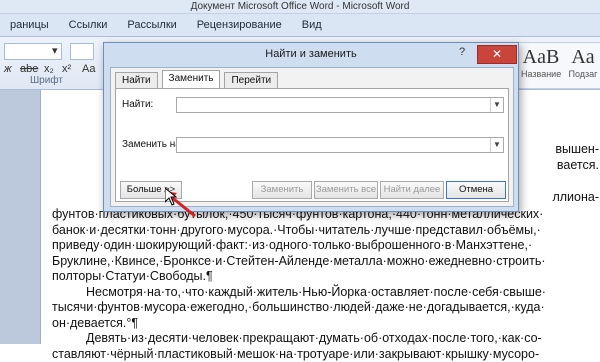 The height and width of the screenshot is (362, 600). I want to click on ribbon-tab-view: Вид, so click(312, 25).